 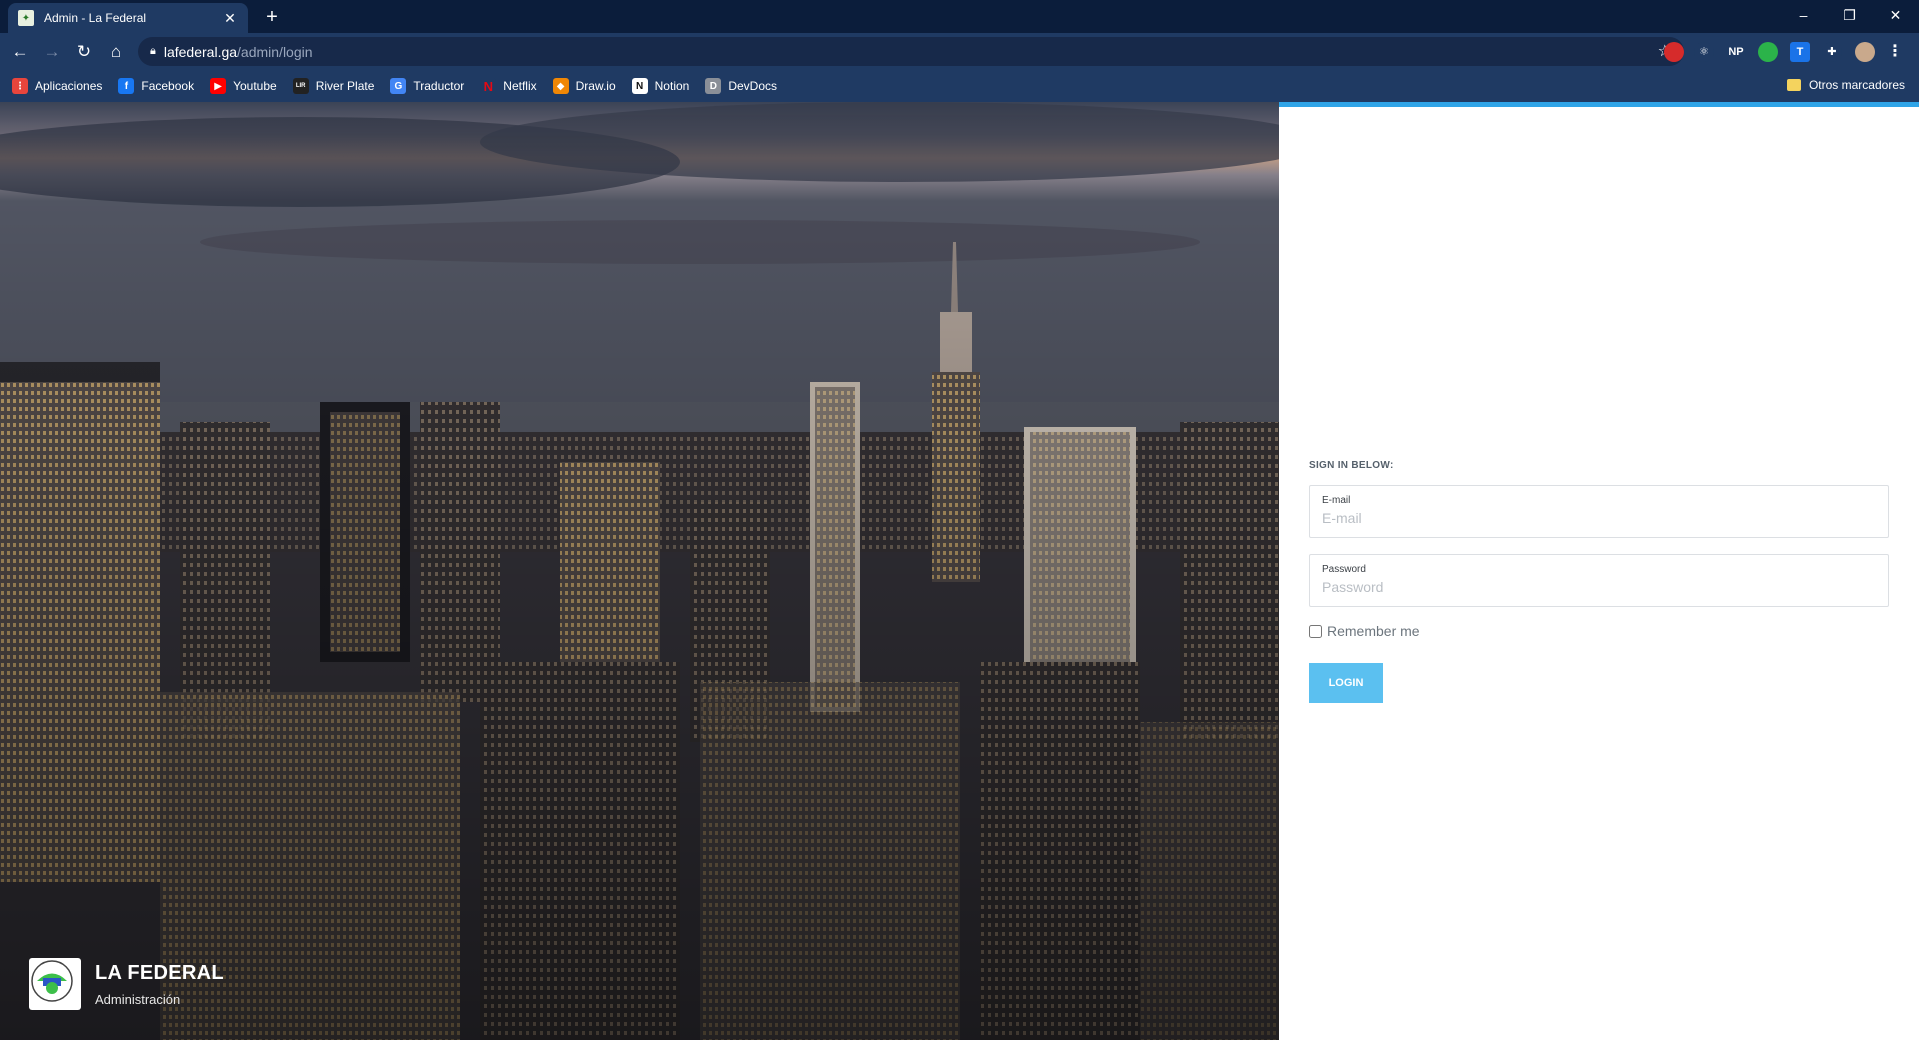 I want to click on profile-avatar, so click(x=1865, y=52).